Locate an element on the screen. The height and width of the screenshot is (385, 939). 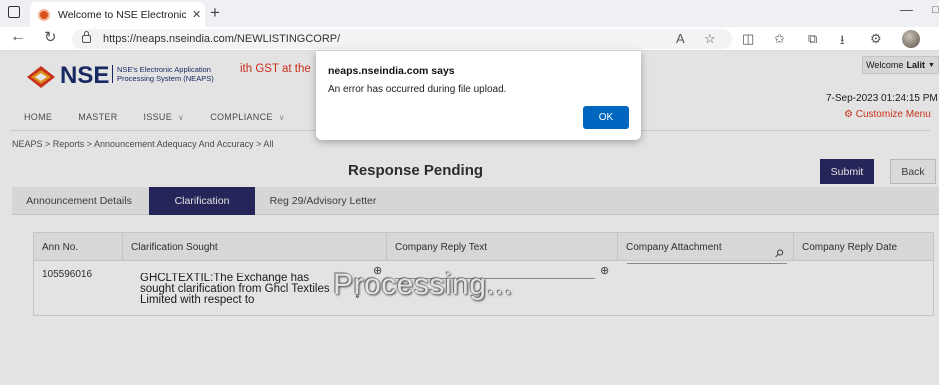
minimize-icon: — is located at coordinates (906, 9).